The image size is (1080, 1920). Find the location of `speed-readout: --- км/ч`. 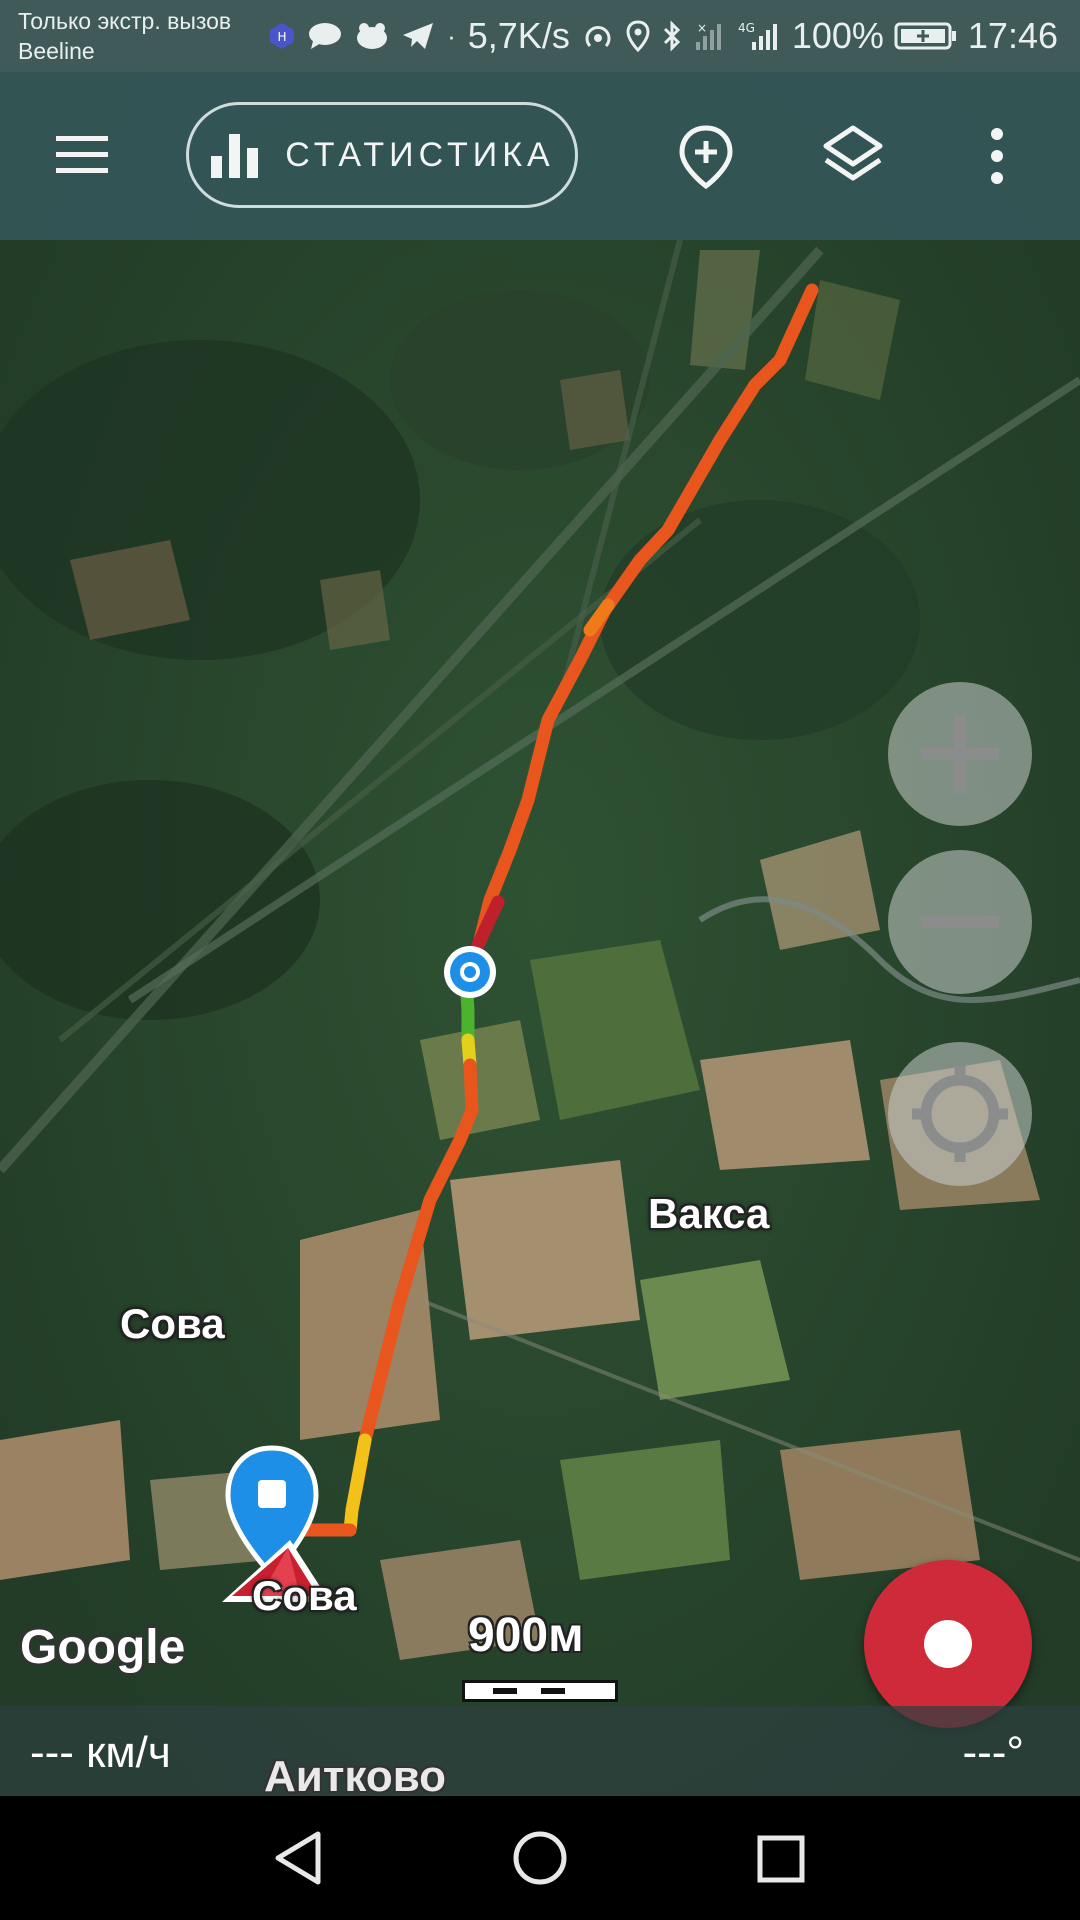

speed-readout: --- км/ч is located at coordinates (100, 1752).